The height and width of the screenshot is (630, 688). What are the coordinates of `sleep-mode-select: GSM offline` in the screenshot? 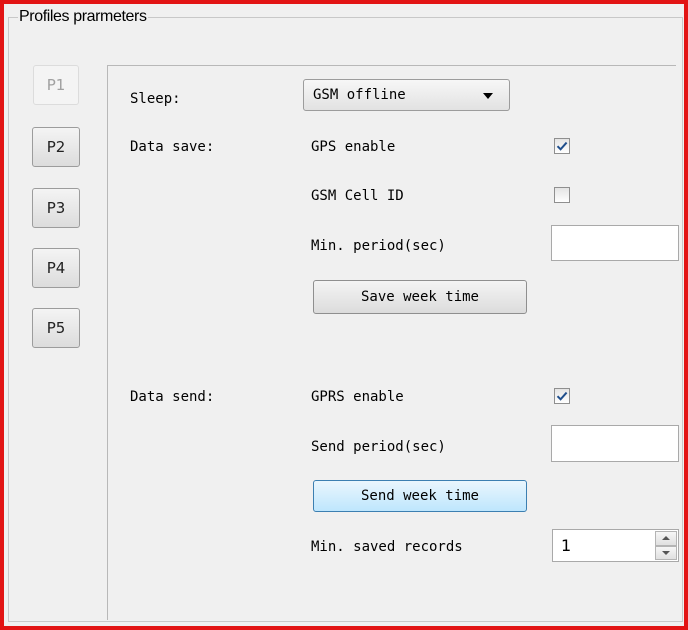 It's located at (406, 95).